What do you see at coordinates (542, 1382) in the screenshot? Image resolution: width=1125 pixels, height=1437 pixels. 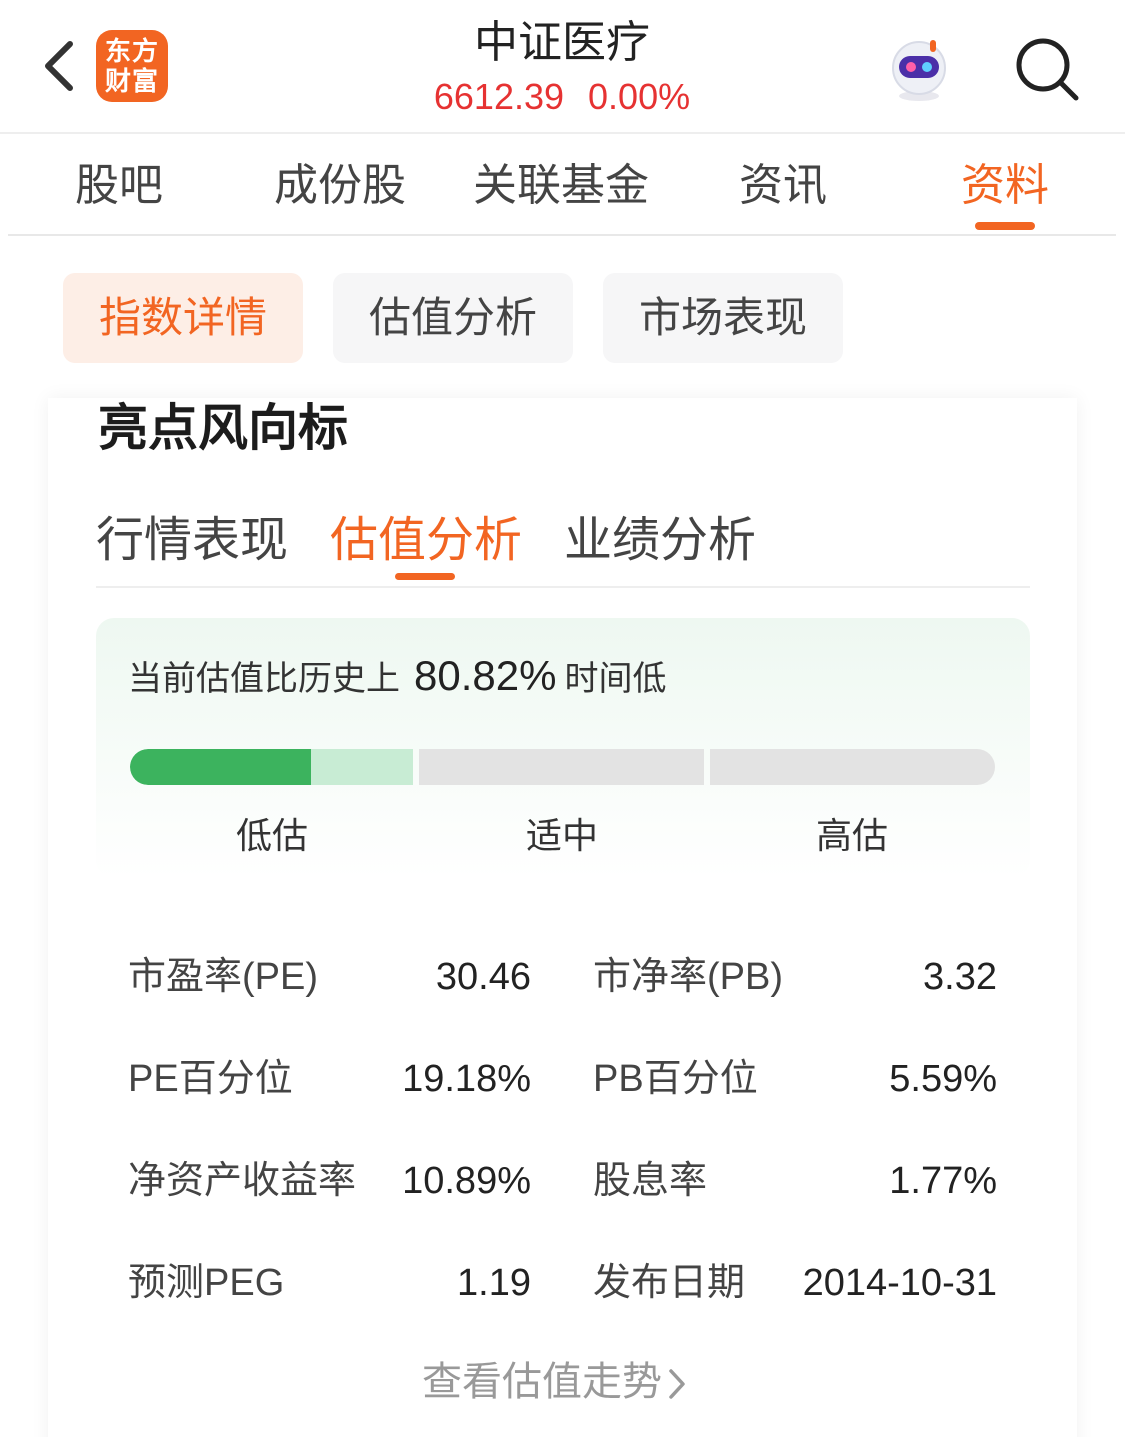 I see `trend-link-label: 查看估值走势` at bounding box center [542, 1382].